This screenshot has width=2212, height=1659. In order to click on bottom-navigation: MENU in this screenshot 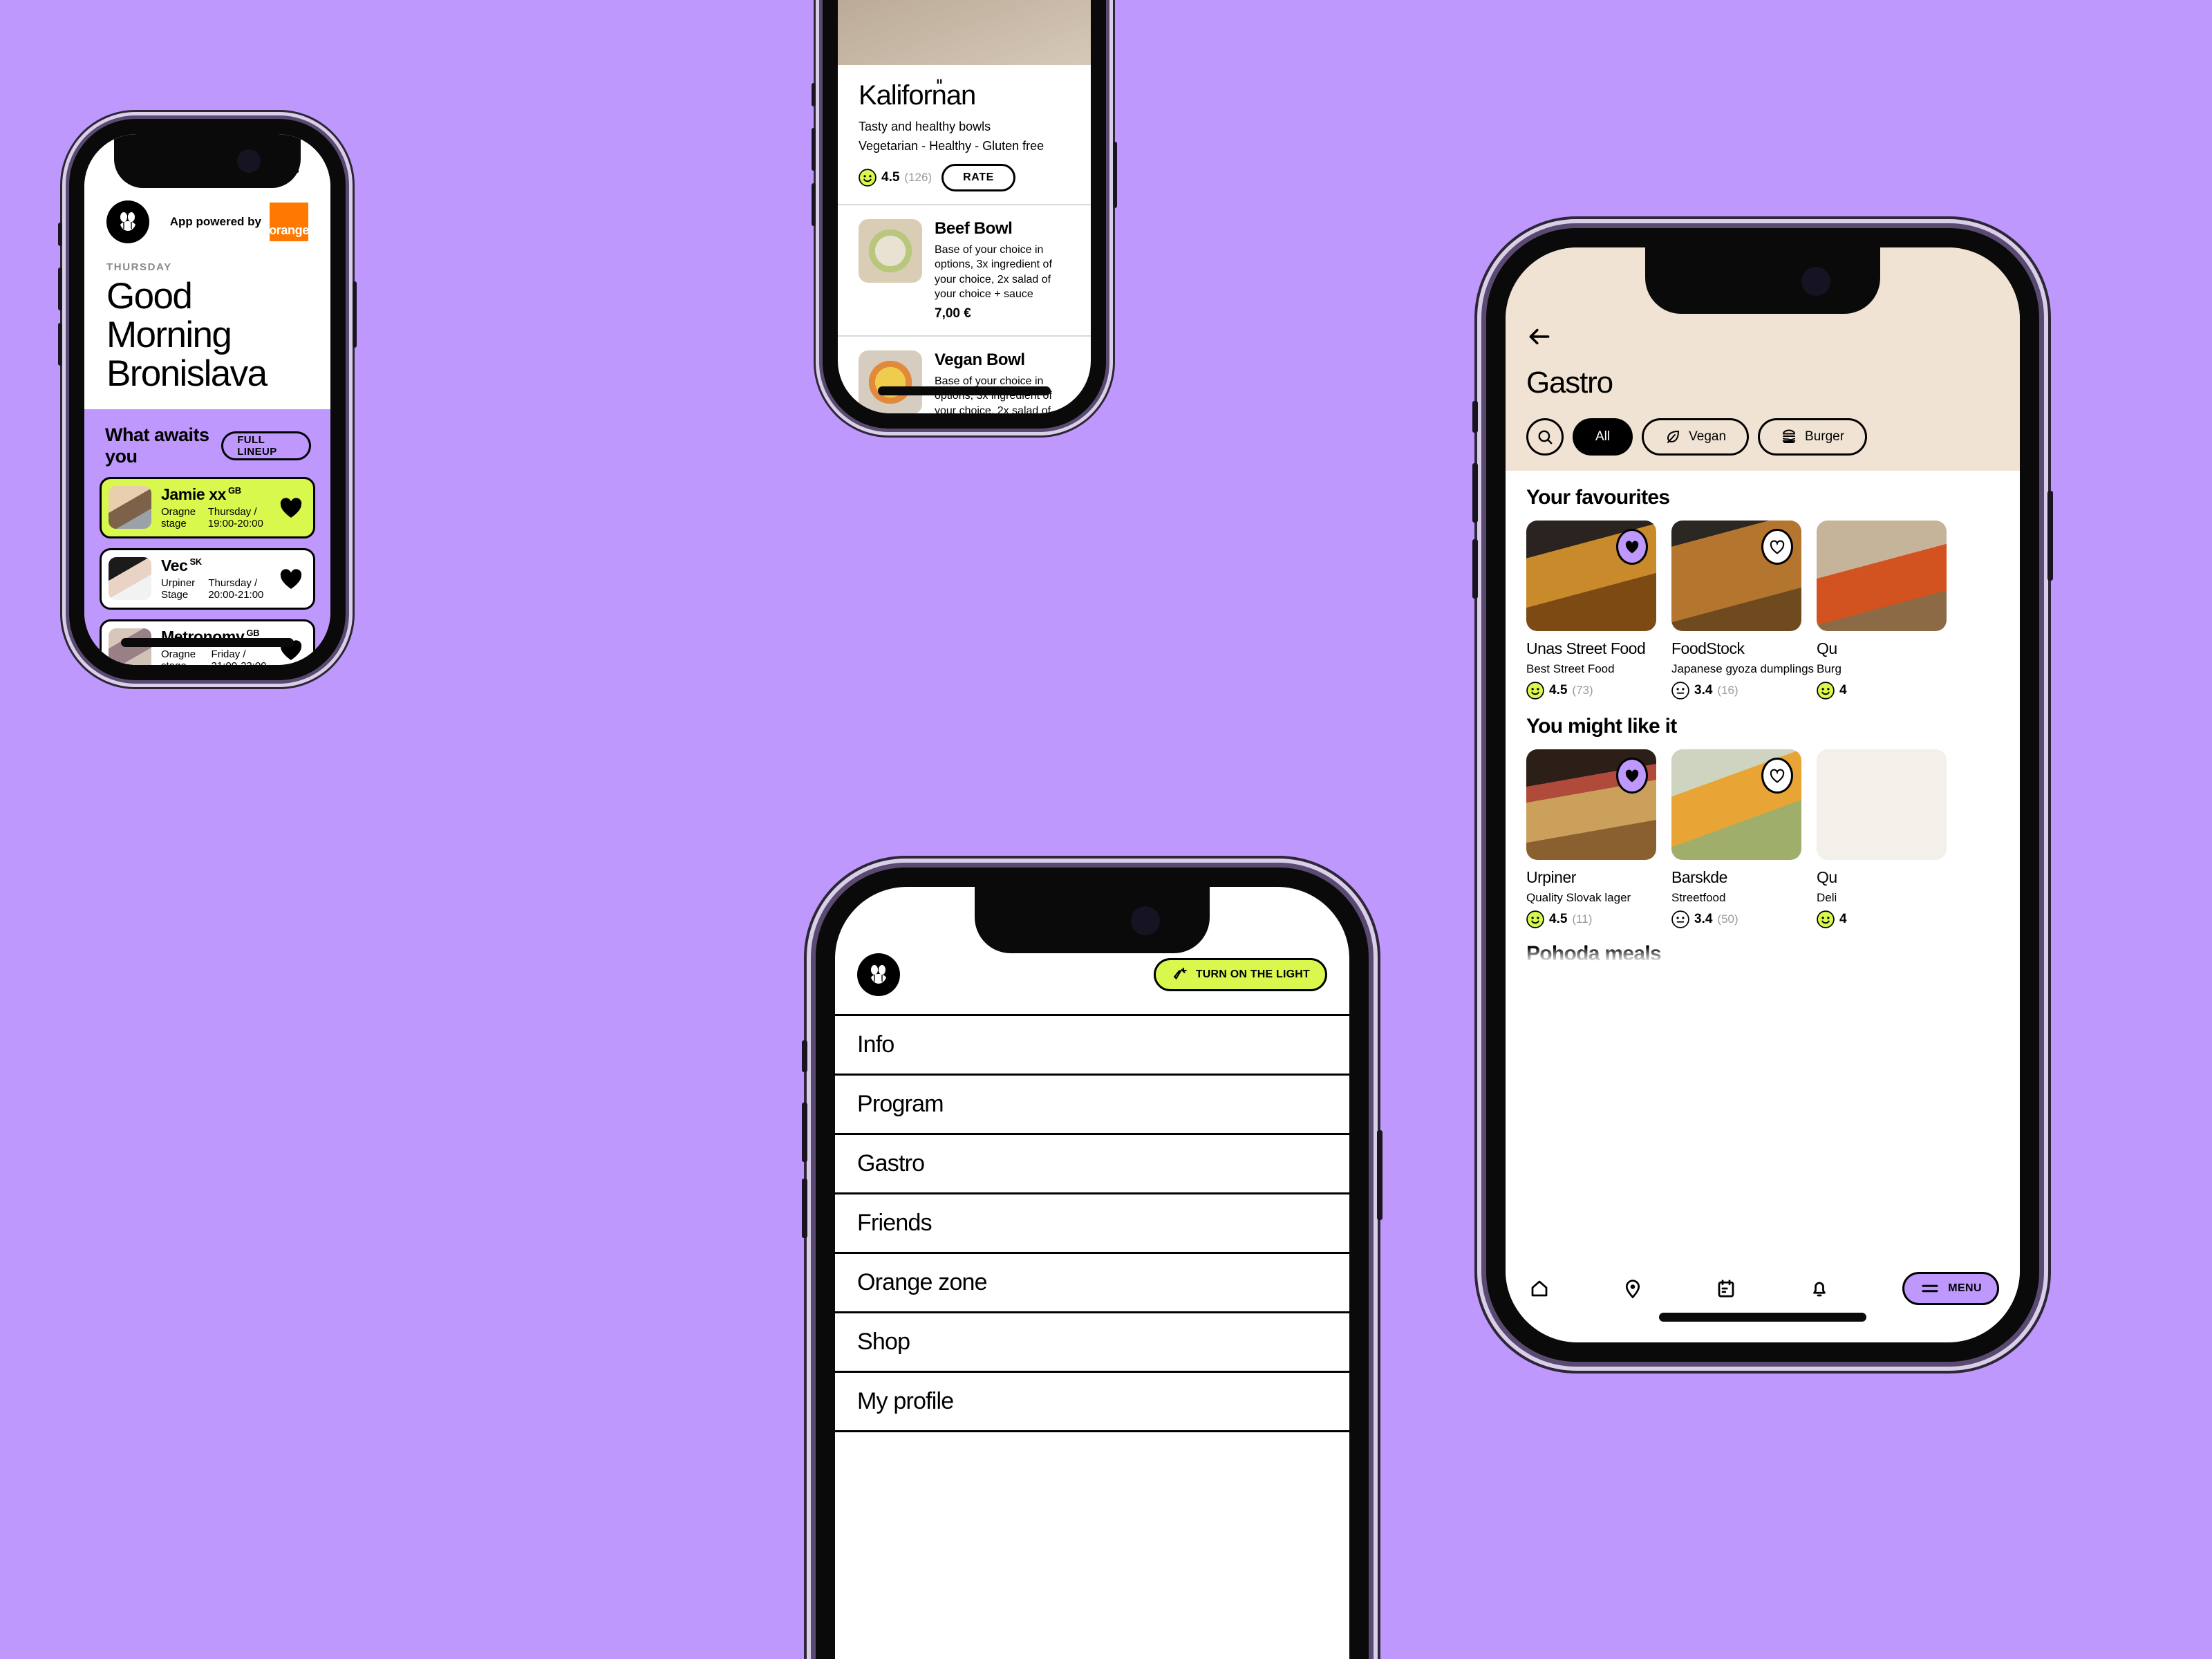, I will do `click(1763, 1284)`.